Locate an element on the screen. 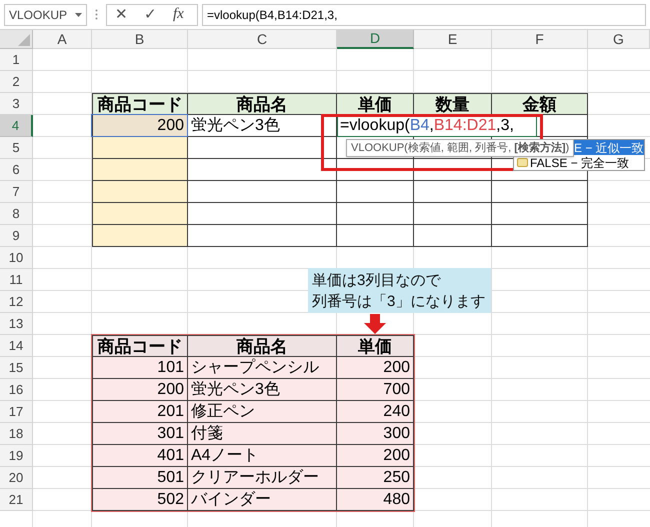 This screenshot has width=650, height=527. row-header: 2 is located at coordinates (16, 82).